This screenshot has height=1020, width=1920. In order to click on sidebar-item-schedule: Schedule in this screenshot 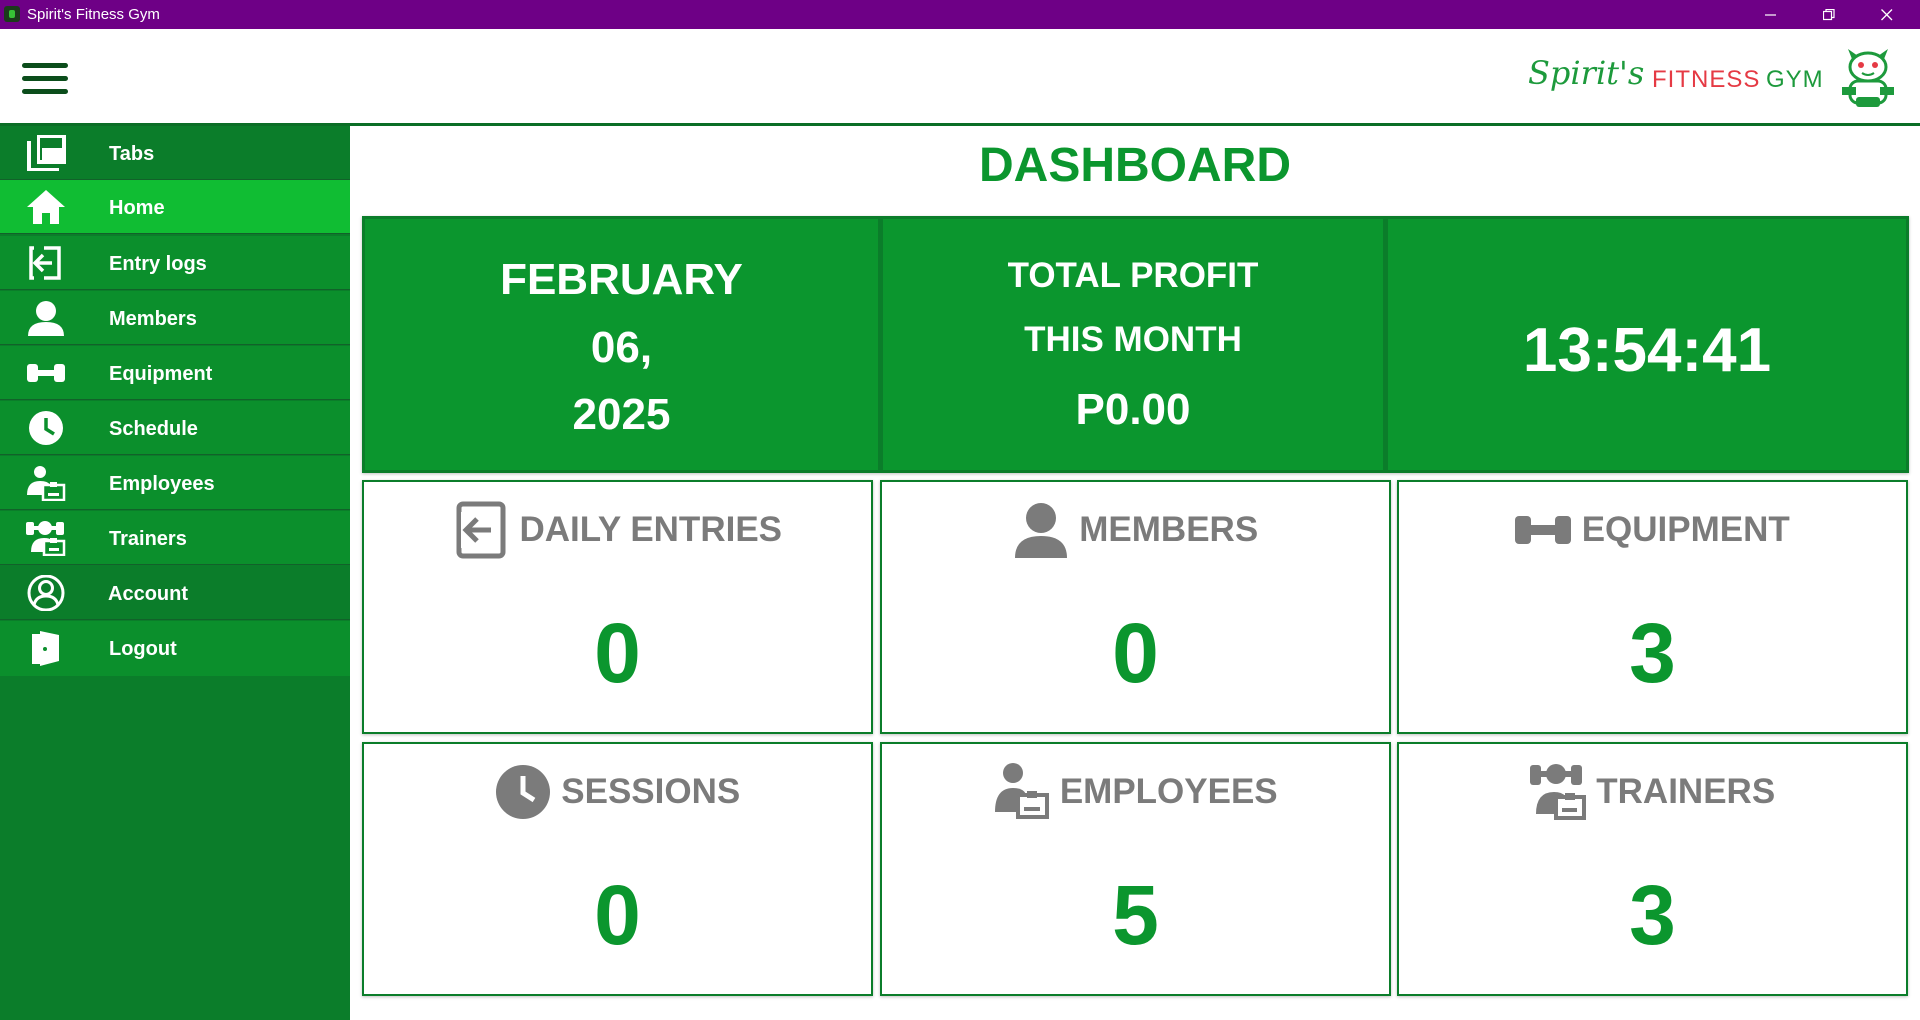, I will do `click(175, 428)`.